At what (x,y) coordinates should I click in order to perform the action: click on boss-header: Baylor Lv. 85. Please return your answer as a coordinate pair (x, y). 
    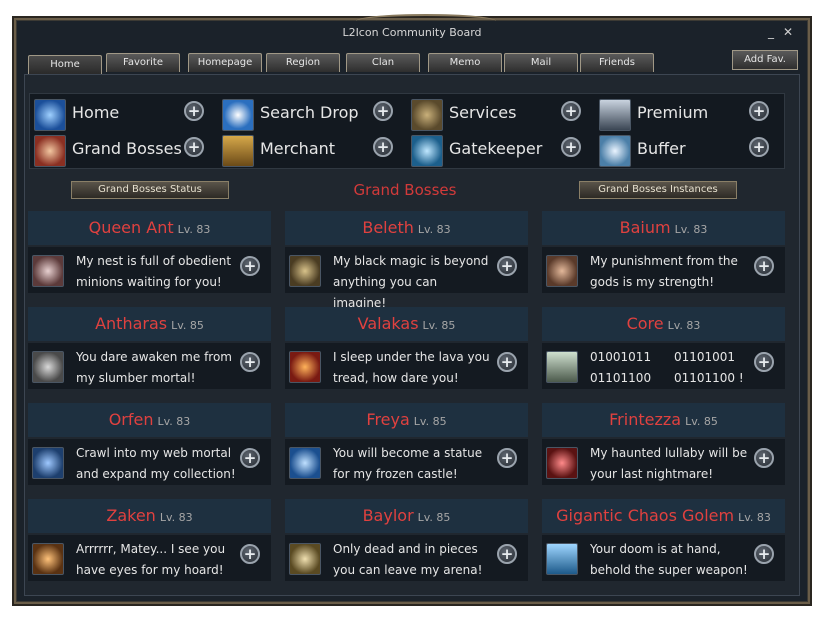
    Looking at the image, I should click on (406, 516).